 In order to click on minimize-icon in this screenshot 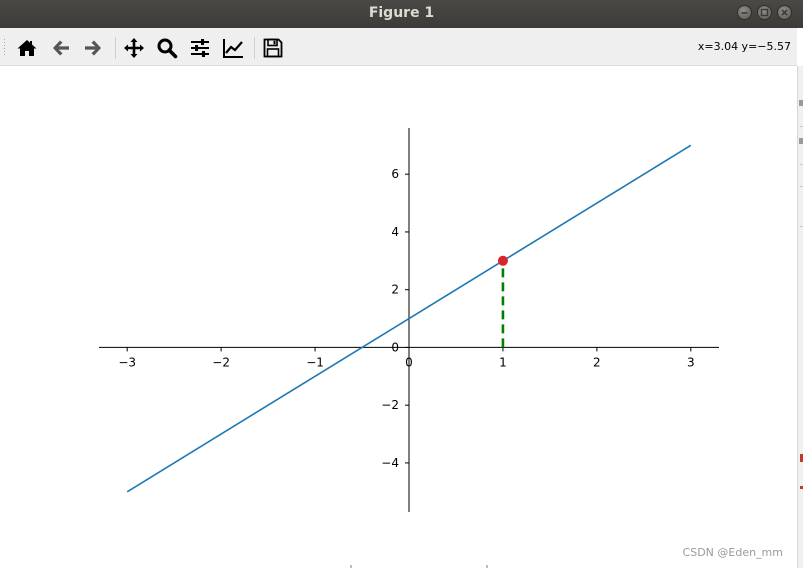, I will do `click(744, 13)`.